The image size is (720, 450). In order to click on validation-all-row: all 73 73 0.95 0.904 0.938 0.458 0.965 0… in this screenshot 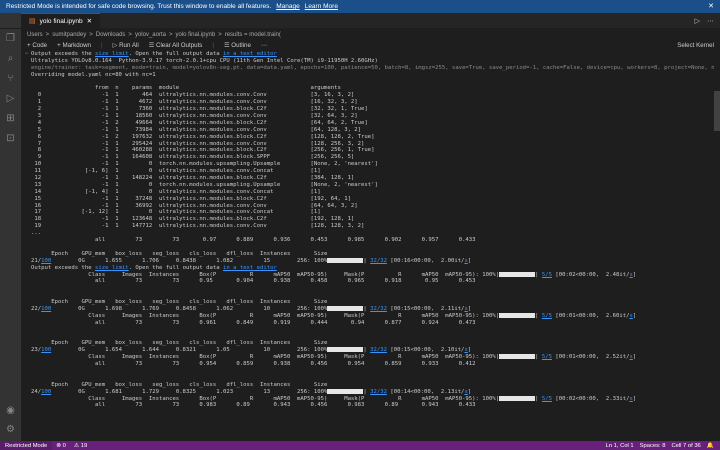, I will do `click(253, 281)`.